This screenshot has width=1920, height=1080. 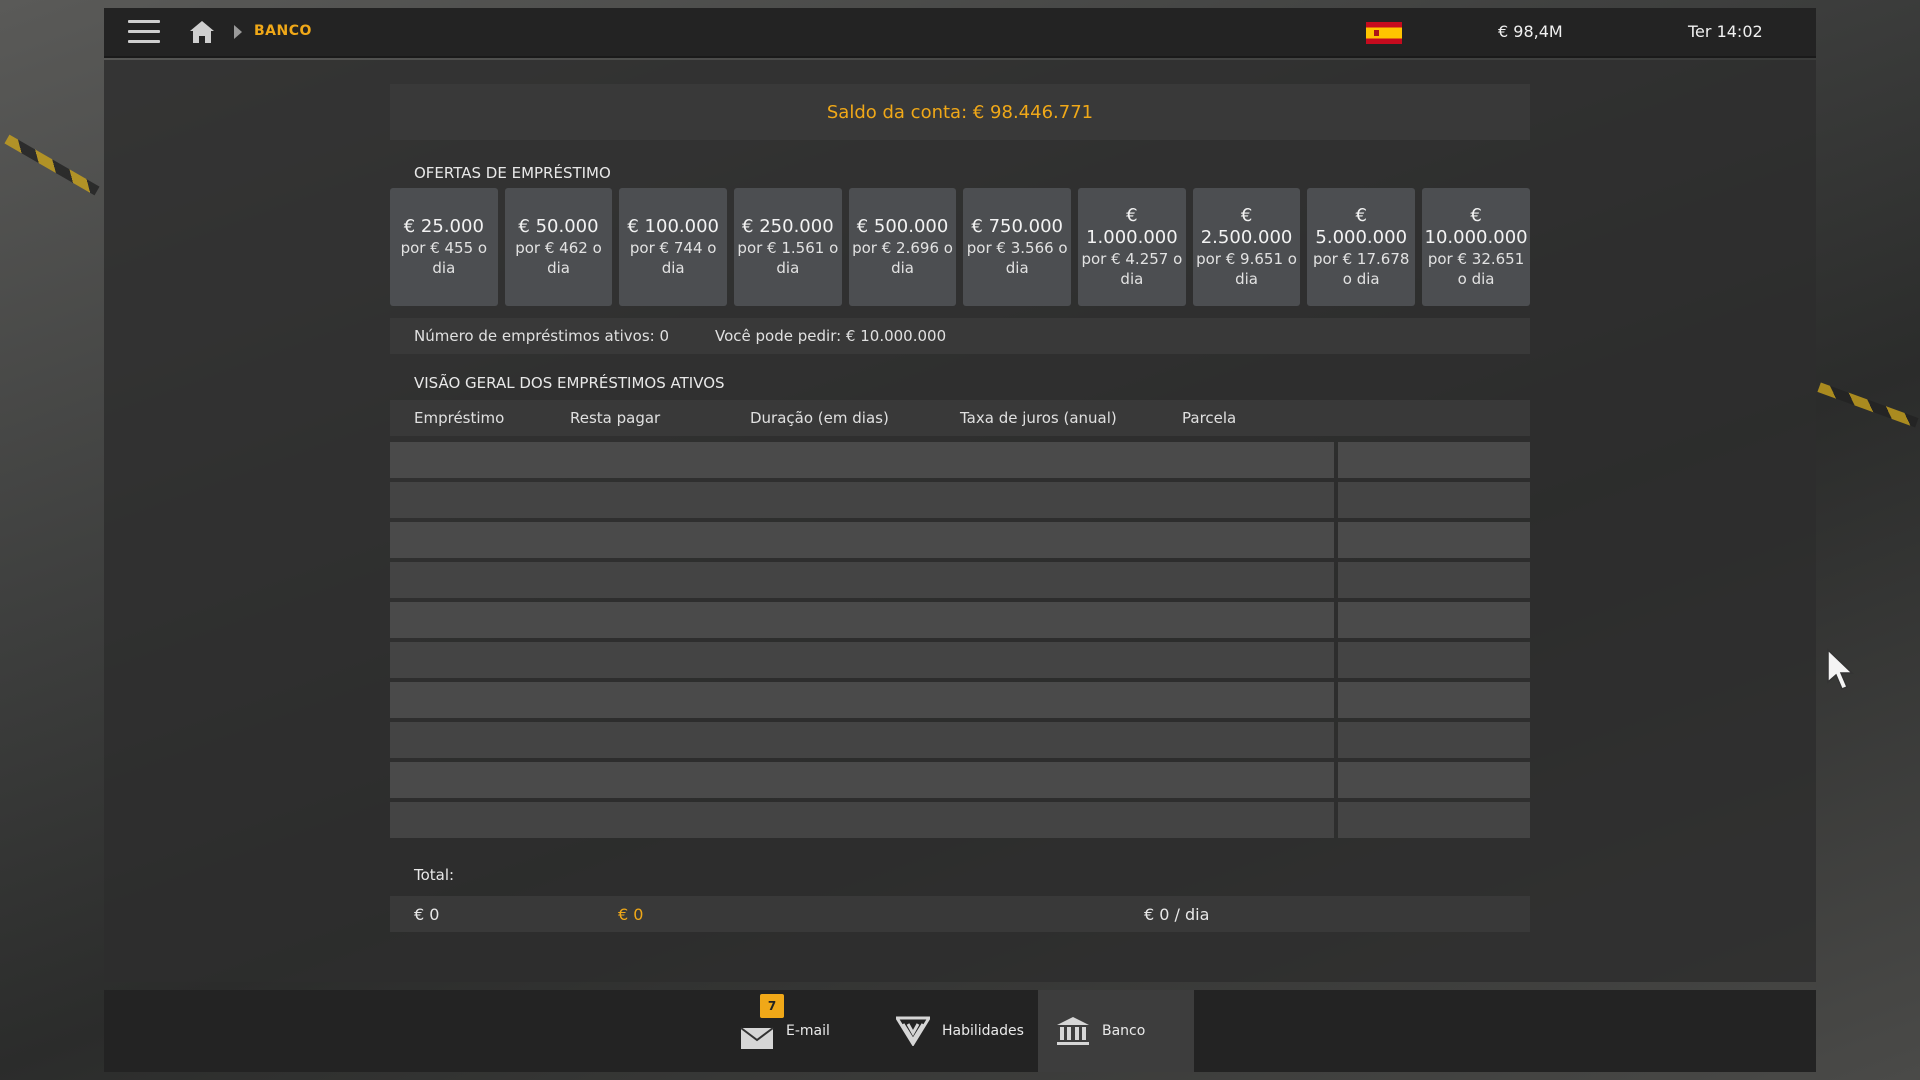 What do you see at coordinates (1177, 914) in the screenshot?
I see `total-installment: € 0 / dia` at bounding box center [1177, 914].